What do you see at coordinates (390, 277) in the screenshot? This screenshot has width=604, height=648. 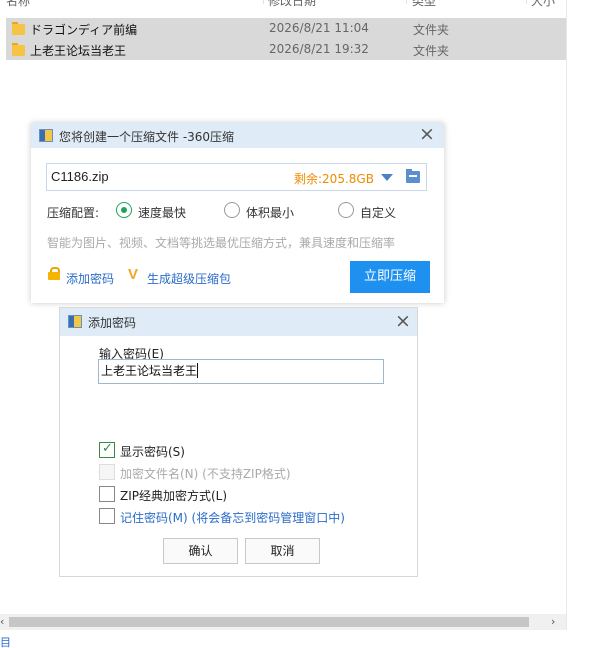 I see `compress-now-button: 立即压缩` at bounding box center [390, 277].